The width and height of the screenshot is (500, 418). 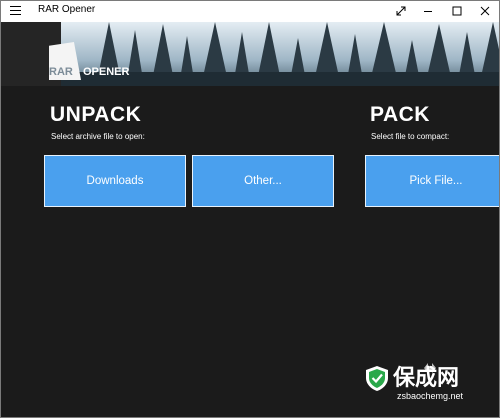 What do you see at coordinates (98, 136) in the screenshot?
I see `unpack-subtitle: Select archive file to open:` at bounding box center [98, 136].